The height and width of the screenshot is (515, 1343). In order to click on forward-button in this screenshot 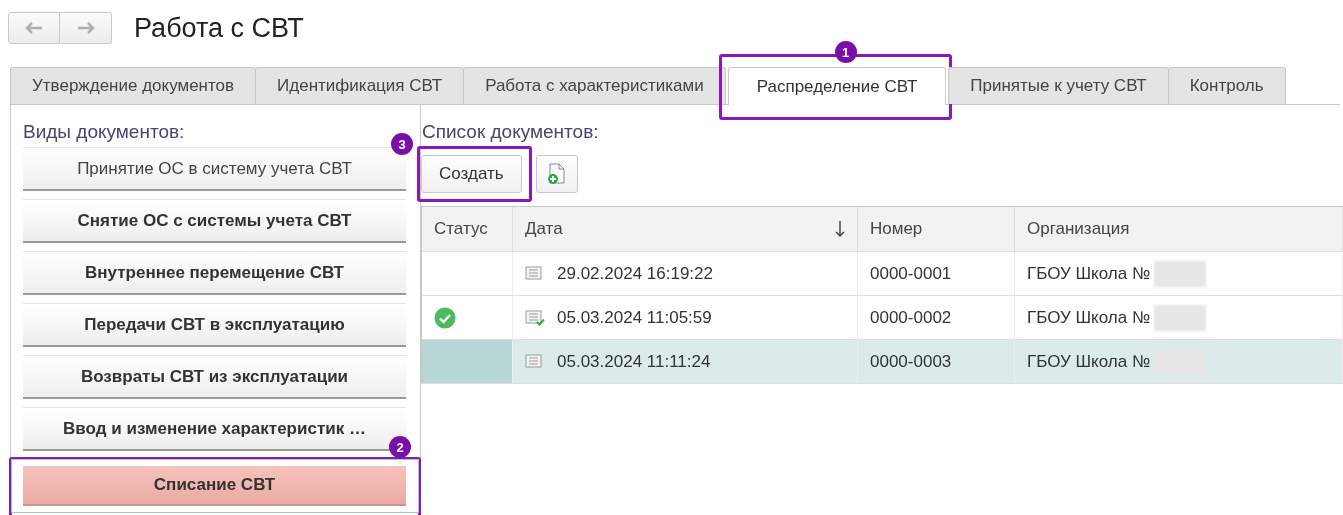, I will do `click(86, 28)`.